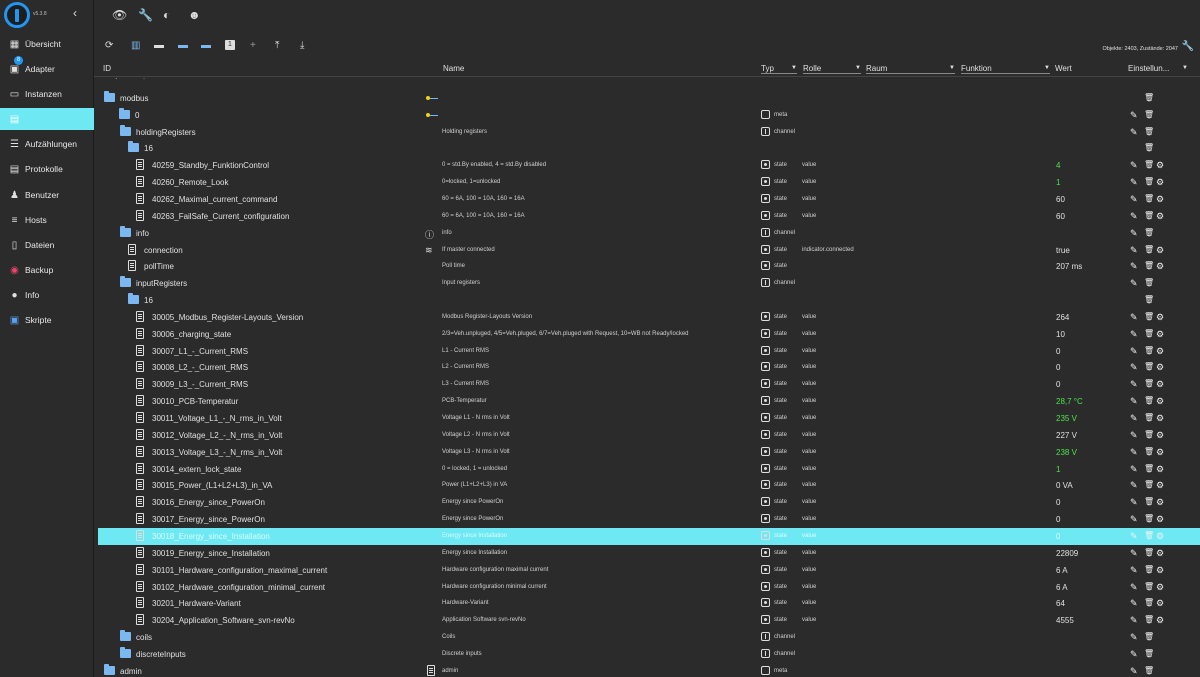 The image size is (1200, 677). What do you see at coordinates (1066, 435) in the screenshot?
I see `object-value: 227 V` at bounding box center [1066, 435].